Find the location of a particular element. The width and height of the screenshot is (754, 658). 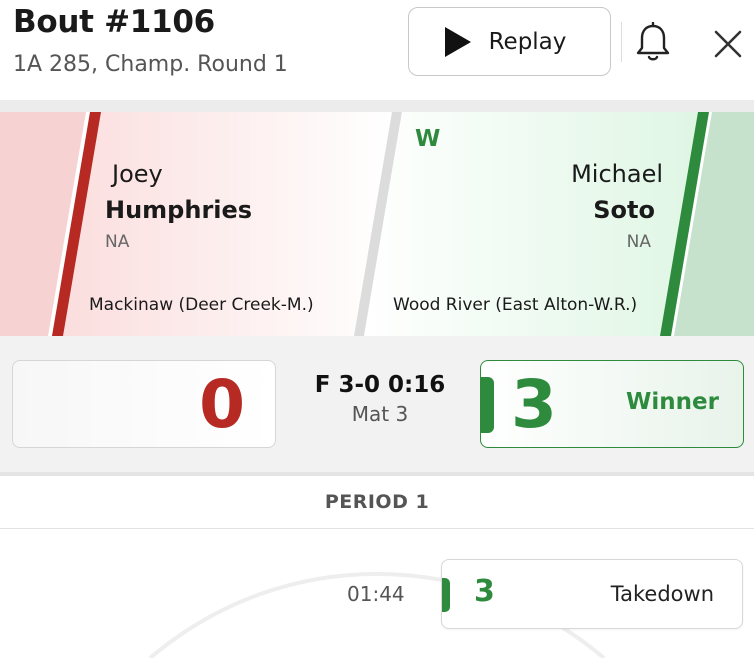

left-score-box: 0 is located at coordinates (144, 404).